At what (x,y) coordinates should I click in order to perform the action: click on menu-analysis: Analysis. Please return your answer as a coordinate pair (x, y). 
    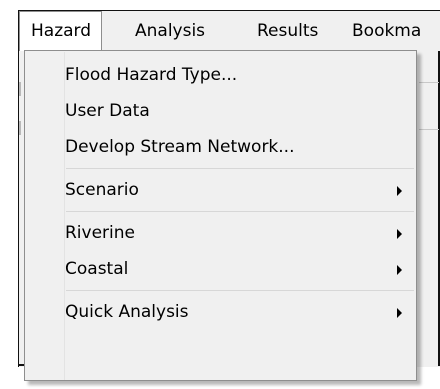
    Looking at the image, I should click on (170, 30).